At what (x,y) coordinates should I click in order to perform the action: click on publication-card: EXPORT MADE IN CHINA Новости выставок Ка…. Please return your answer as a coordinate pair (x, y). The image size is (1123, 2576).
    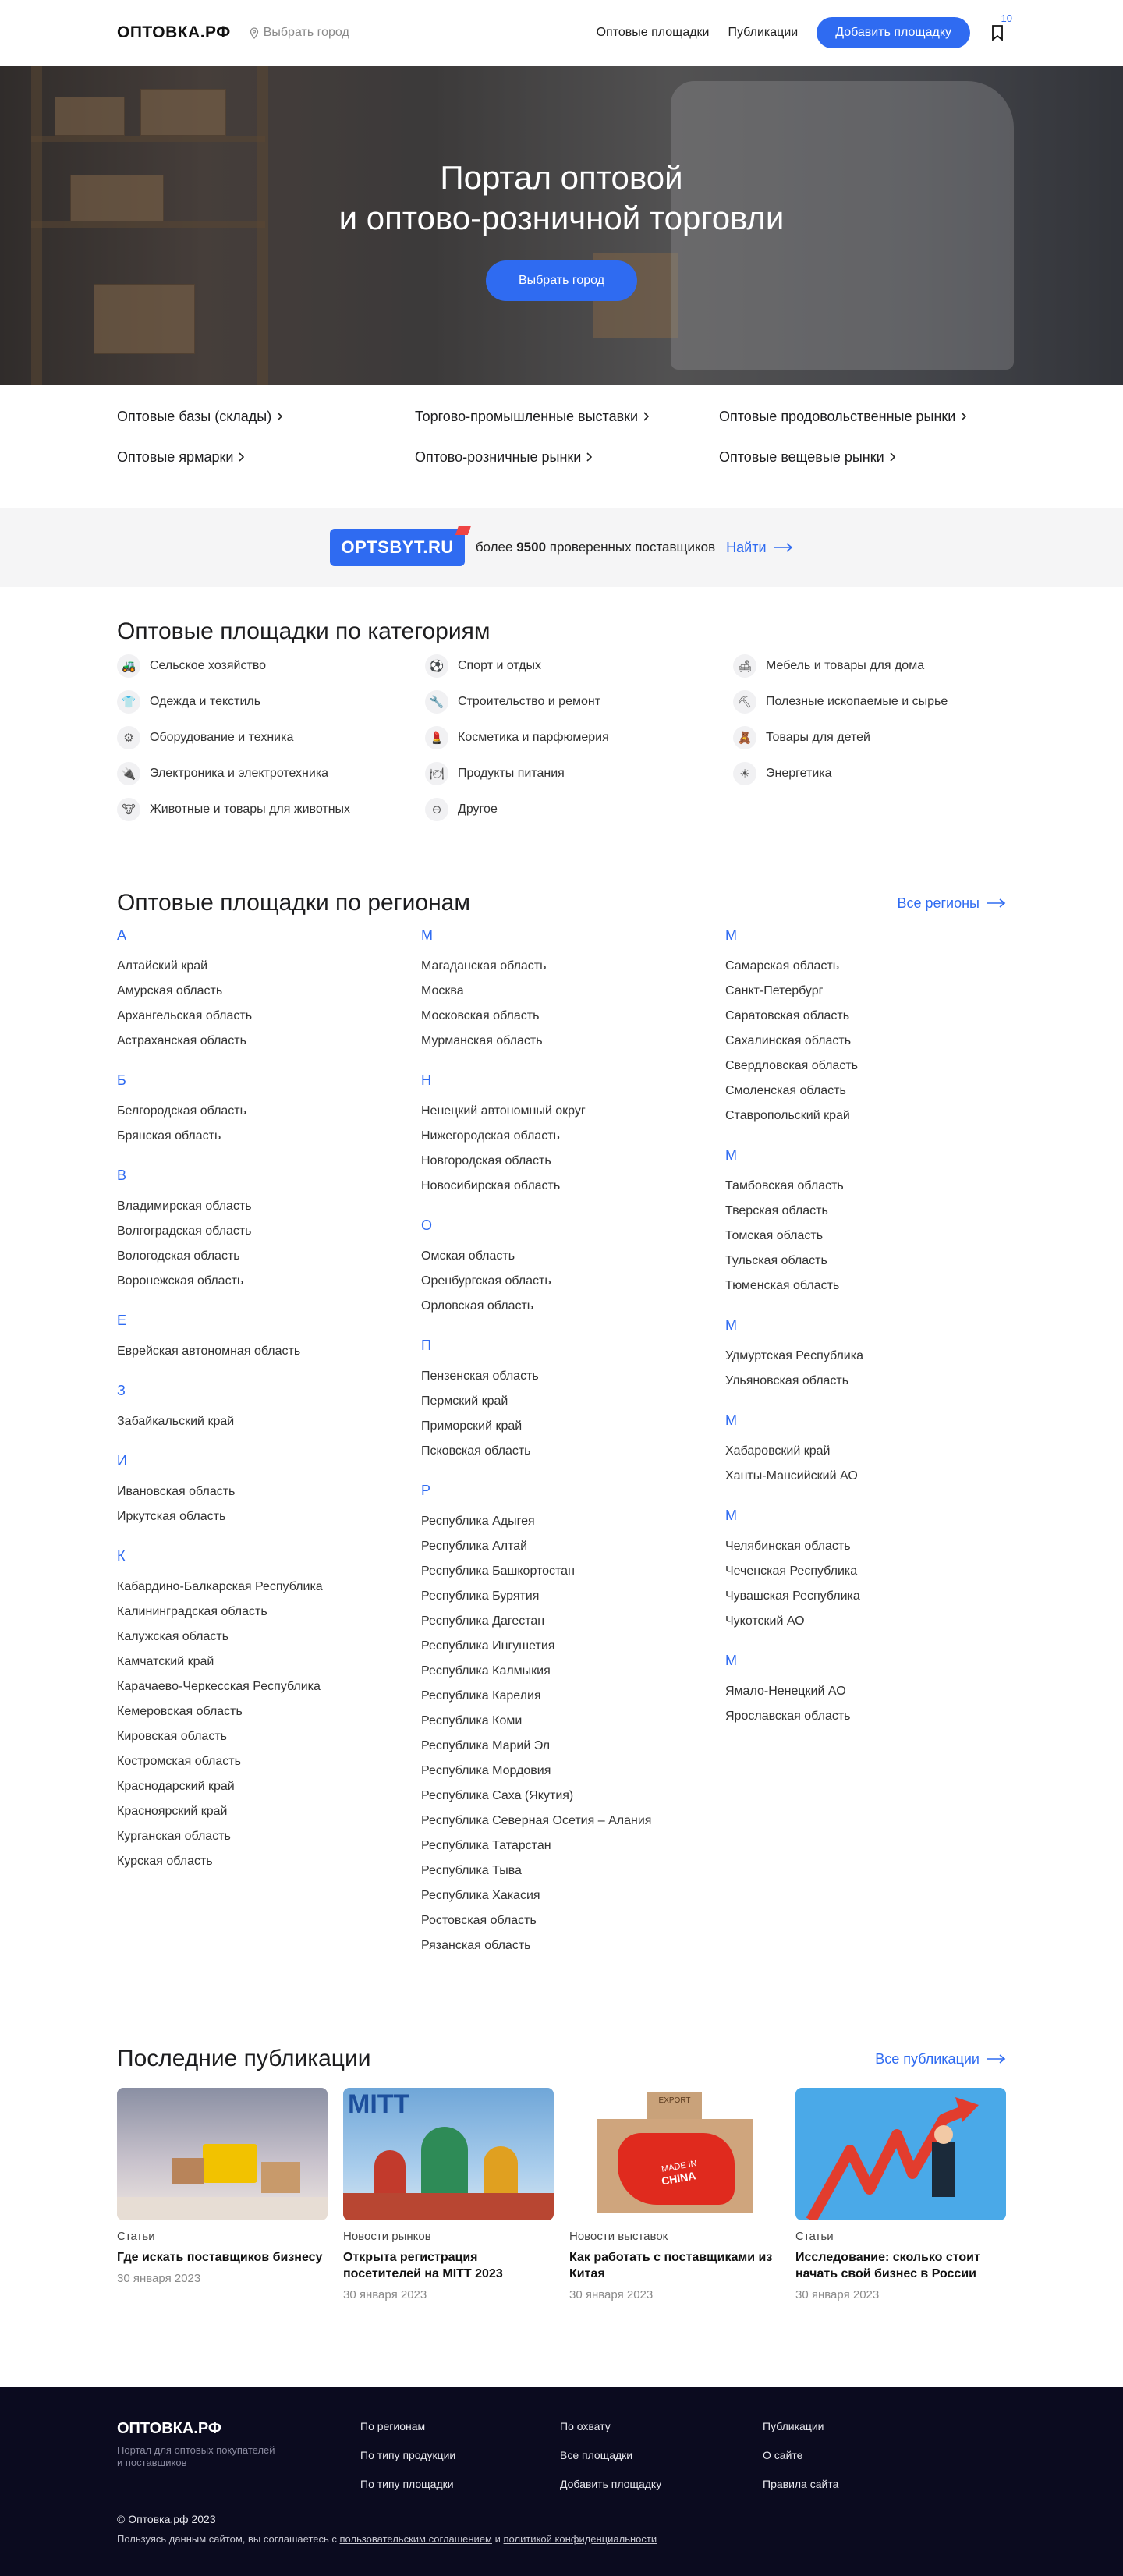
    Looking at the image, I should click on (674, 2194).